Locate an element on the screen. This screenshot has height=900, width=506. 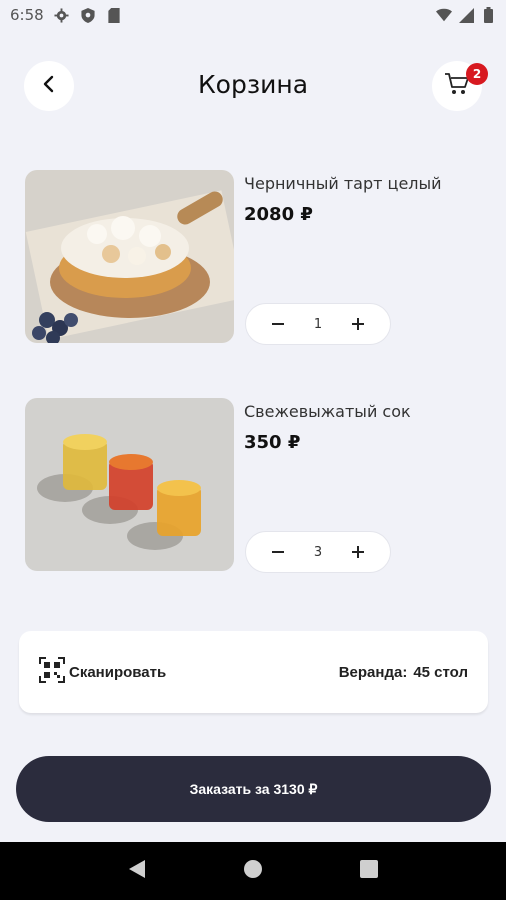
wifi-icon is located at coordinates (444, 15).